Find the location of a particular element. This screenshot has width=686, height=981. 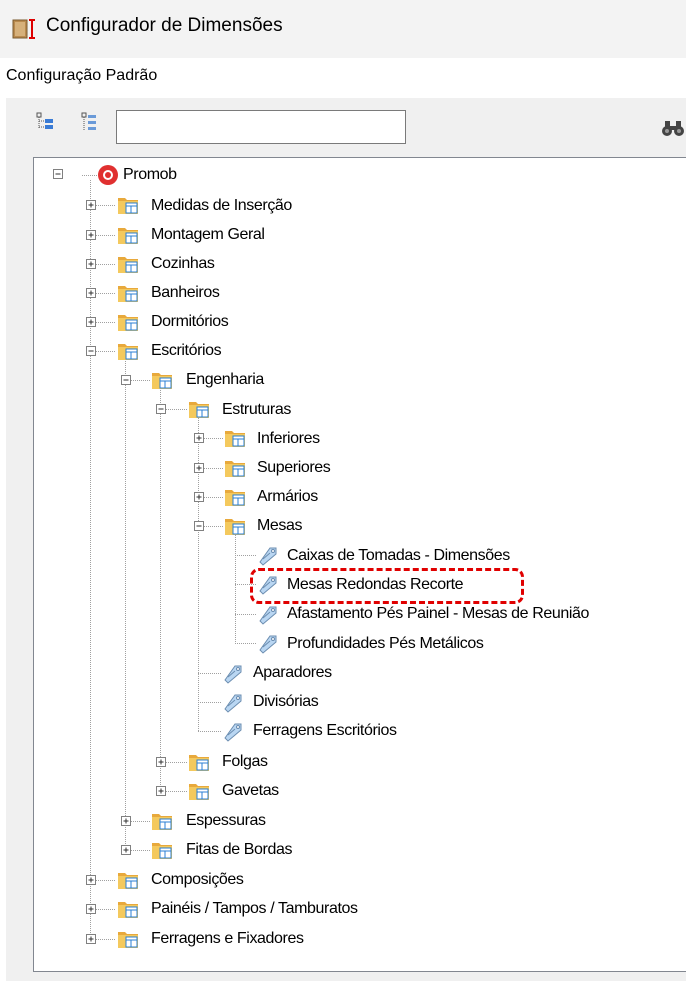

tree-node-paineis: Painéis / Tampos / Tamburatos is located at coordinates (254, 909).